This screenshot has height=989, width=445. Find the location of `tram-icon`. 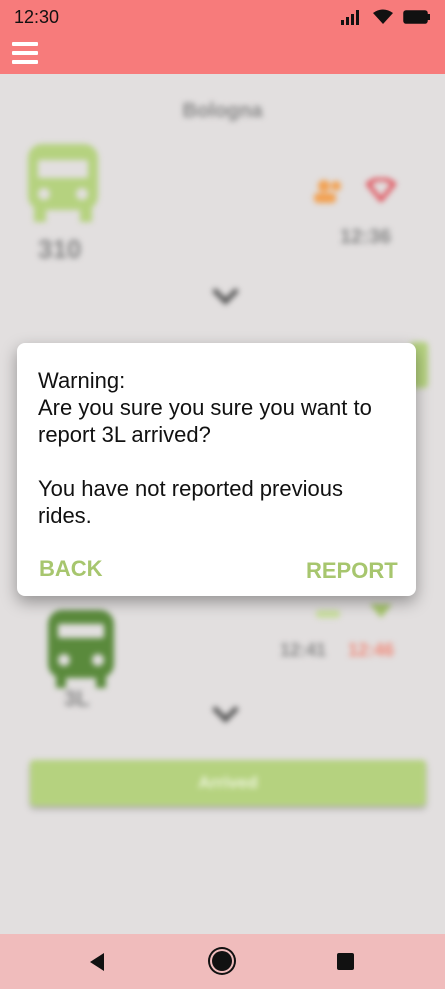

tram-icon is located at coordinates (81, 649).